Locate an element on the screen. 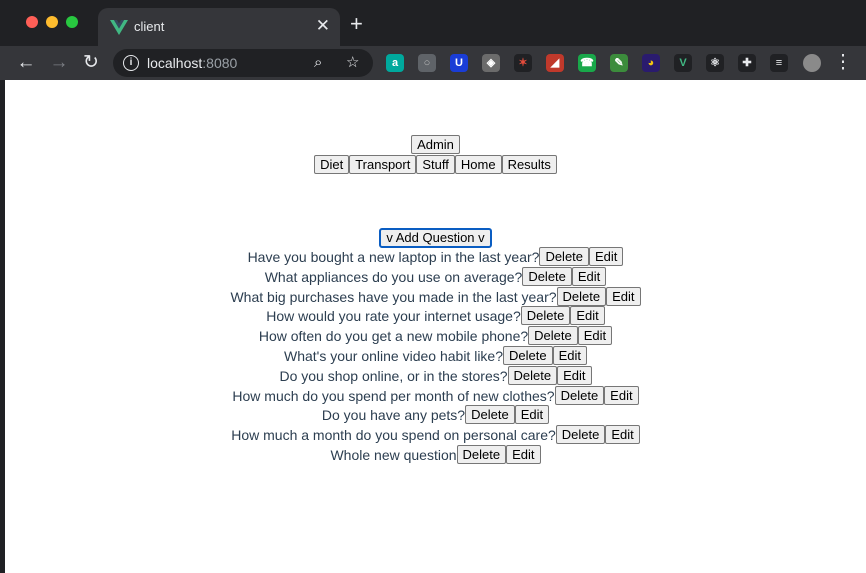  question-text: Do you have any pets? is located at coordinates (393, 415).